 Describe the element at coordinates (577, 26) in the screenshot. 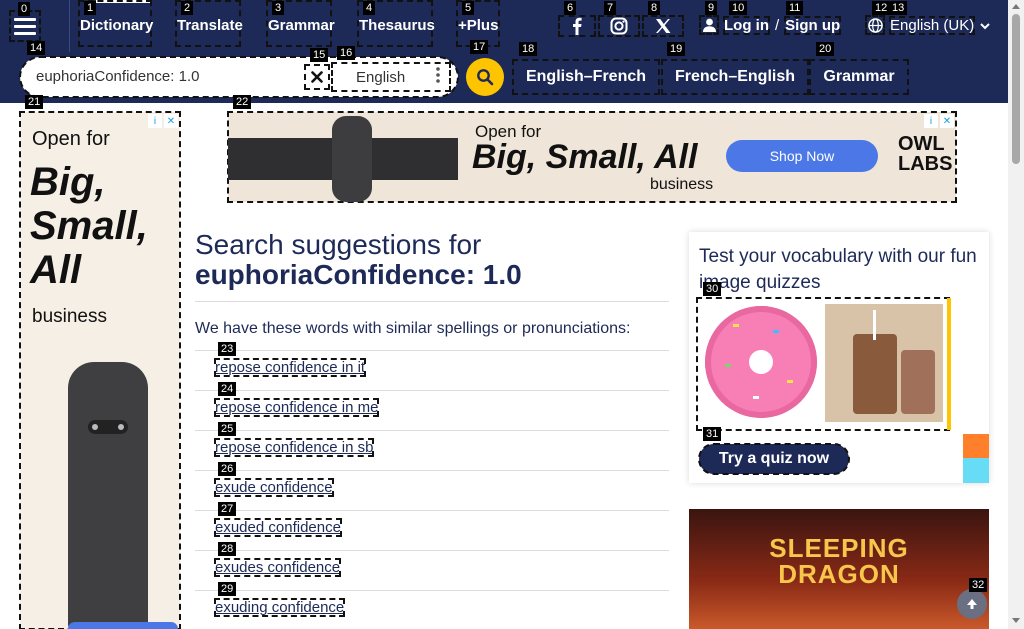

I see `facebook-icon` at that location.